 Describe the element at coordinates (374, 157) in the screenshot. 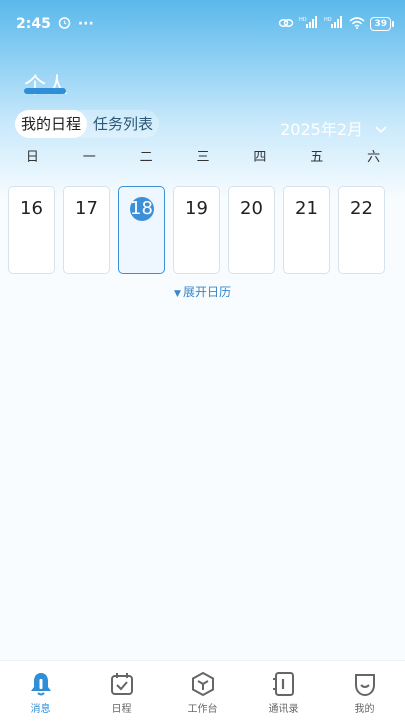

I see `weekday-label: 六` at that location.